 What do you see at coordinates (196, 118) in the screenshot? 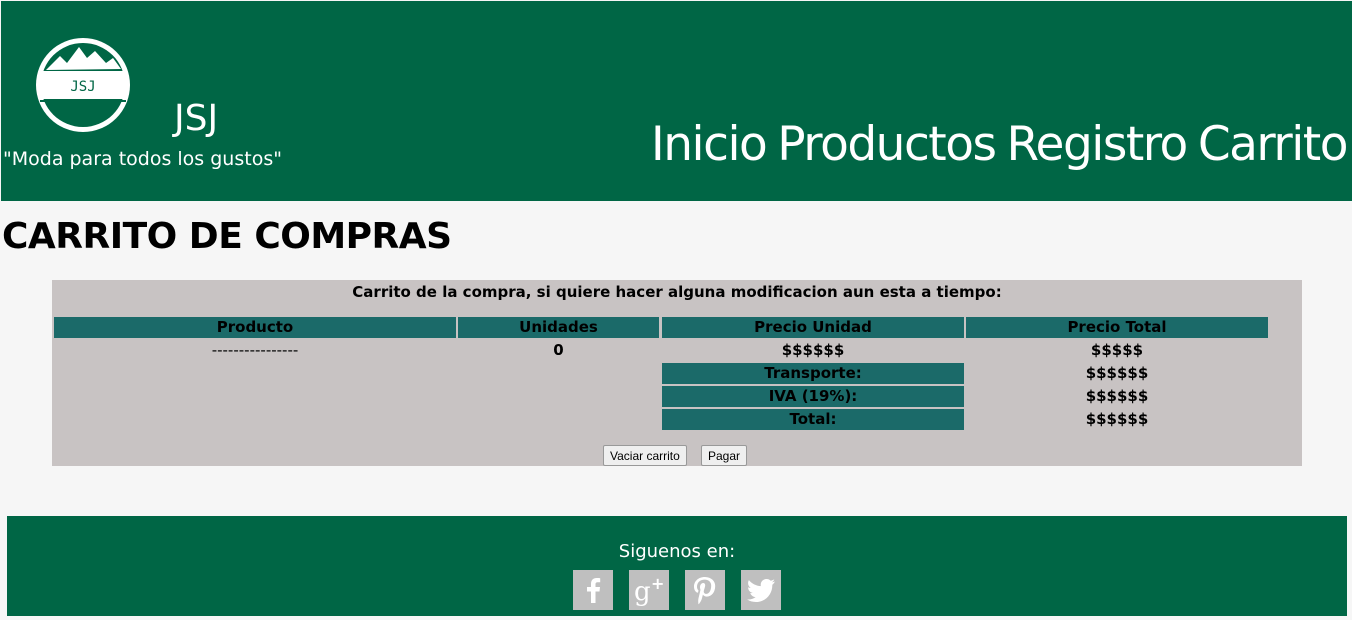
I see `brand-name: JSJ` at bounding box center [196, 118].